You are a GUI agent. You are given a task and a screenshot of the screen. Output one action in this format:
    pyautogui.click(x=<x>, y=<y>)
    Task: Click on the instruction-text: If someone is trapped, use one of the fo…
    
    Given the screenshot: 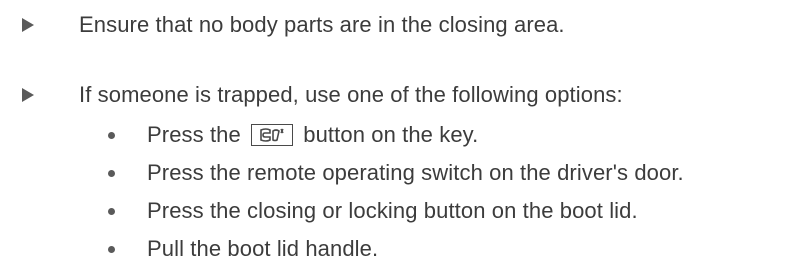 What is the action you would take?
    pyautogui.click(x=351, y=94)
    